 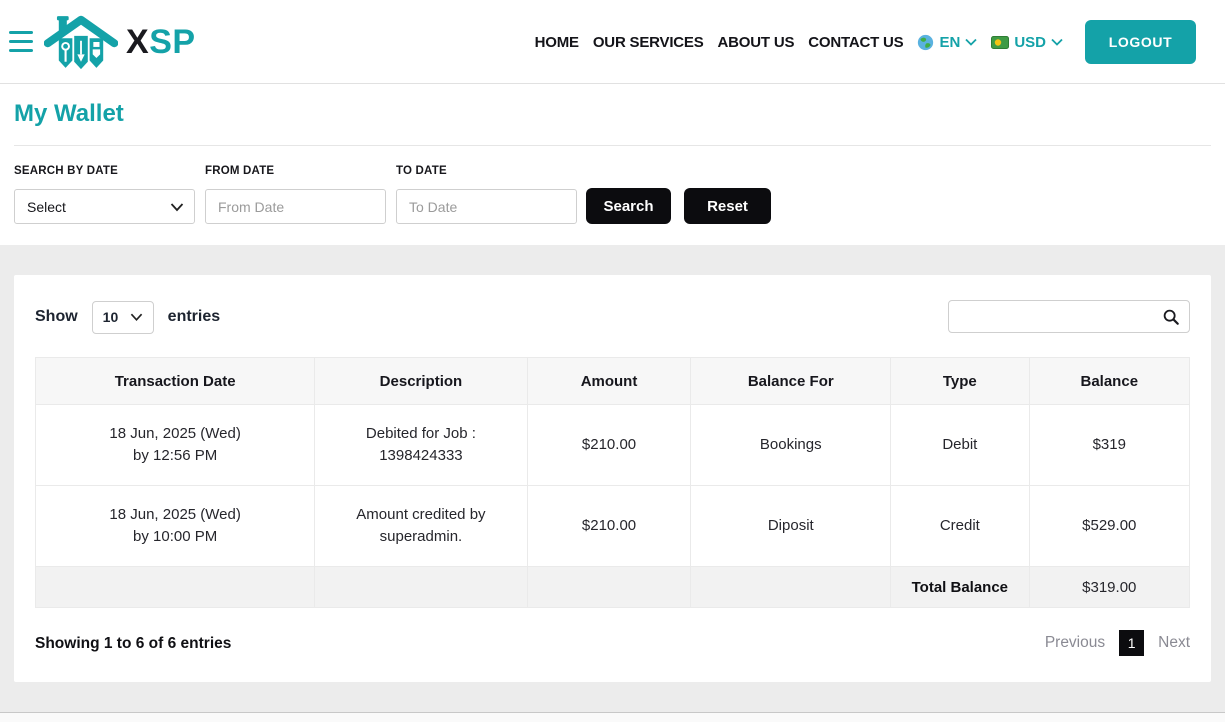 I want to click on col-balance-for: Balance For, so click(x=791, y=381).